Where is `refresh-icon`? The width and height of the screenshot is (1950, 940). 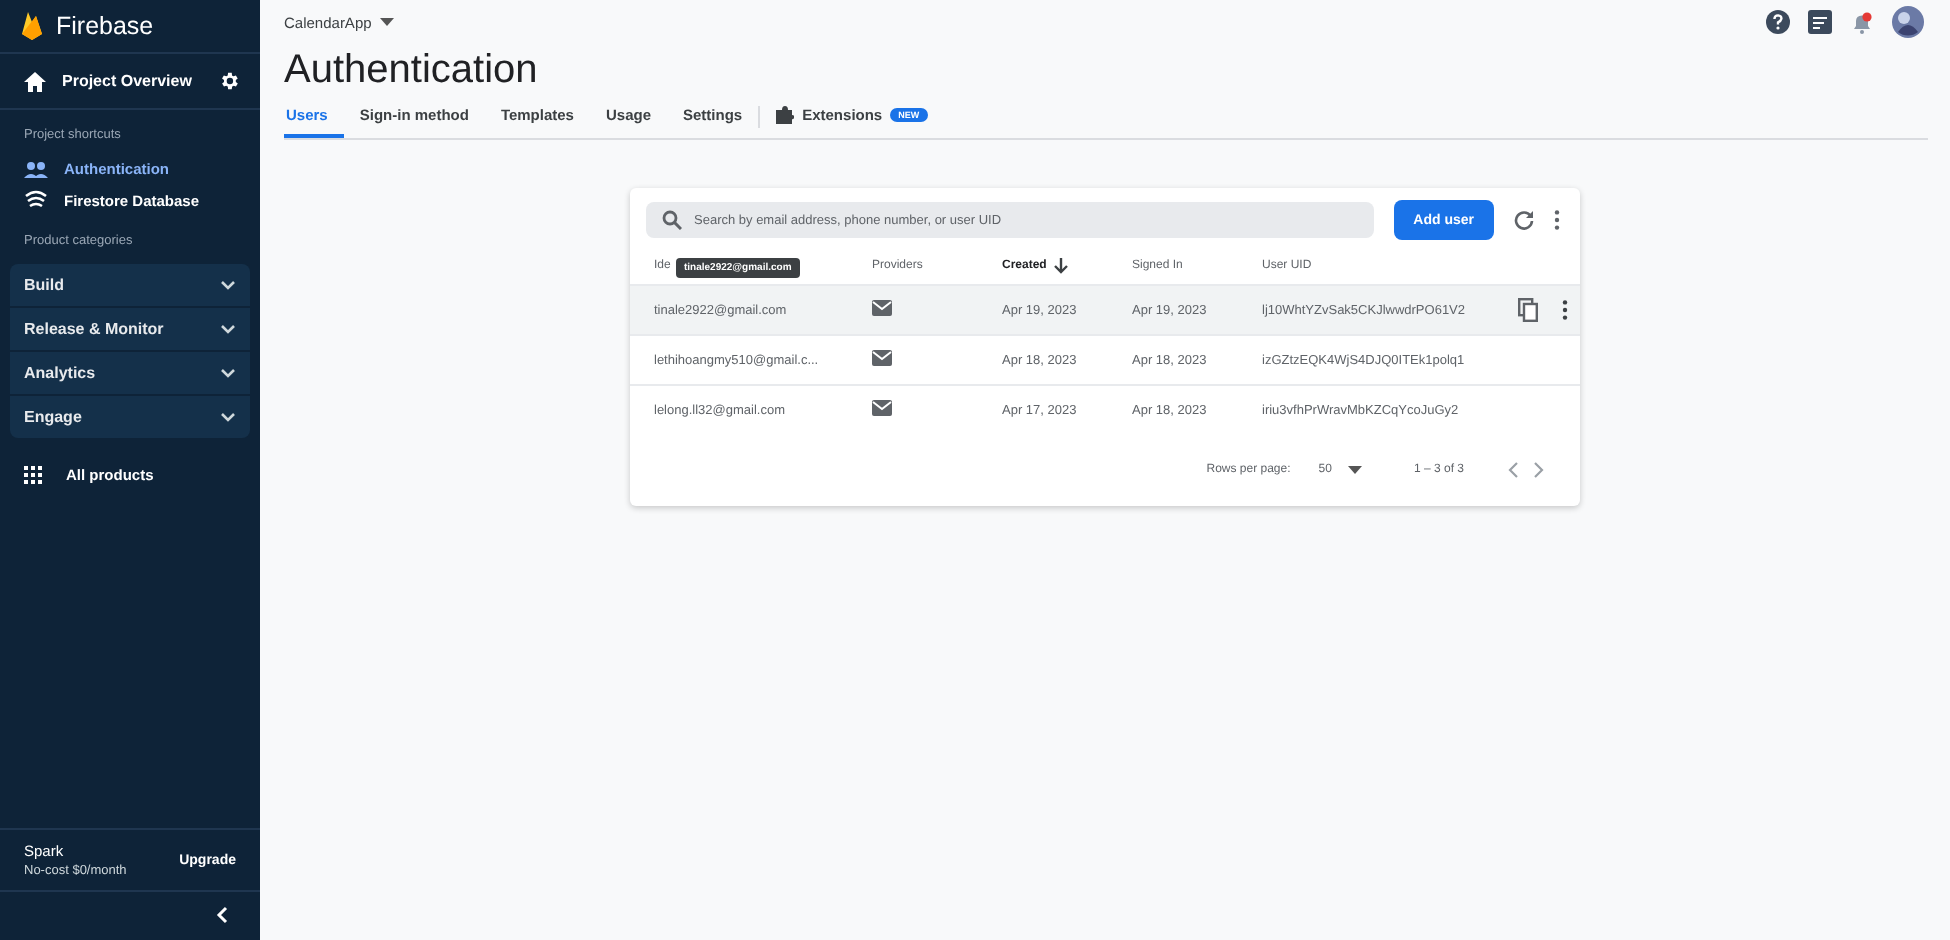 refresh-icon is located at coordinates (1524, 220).